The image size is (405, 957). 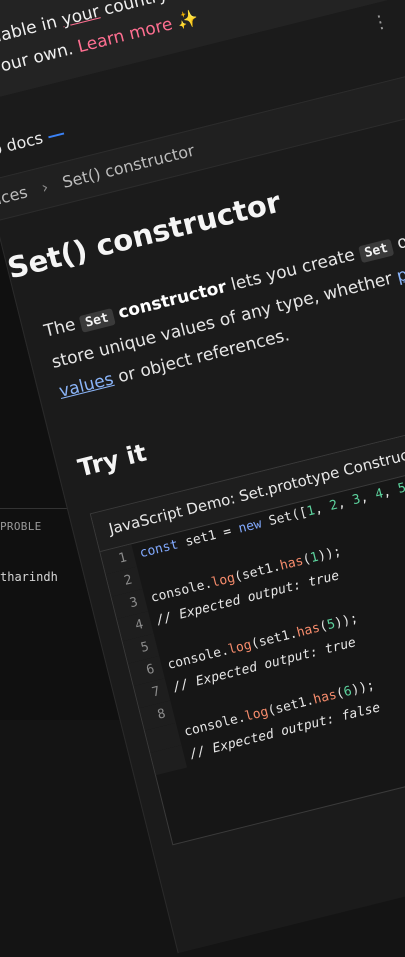 What do you see at coordinates (381, 22) in the screenshot?
I see `kebab-icon: · · ·` at bounding box center [381, 22].